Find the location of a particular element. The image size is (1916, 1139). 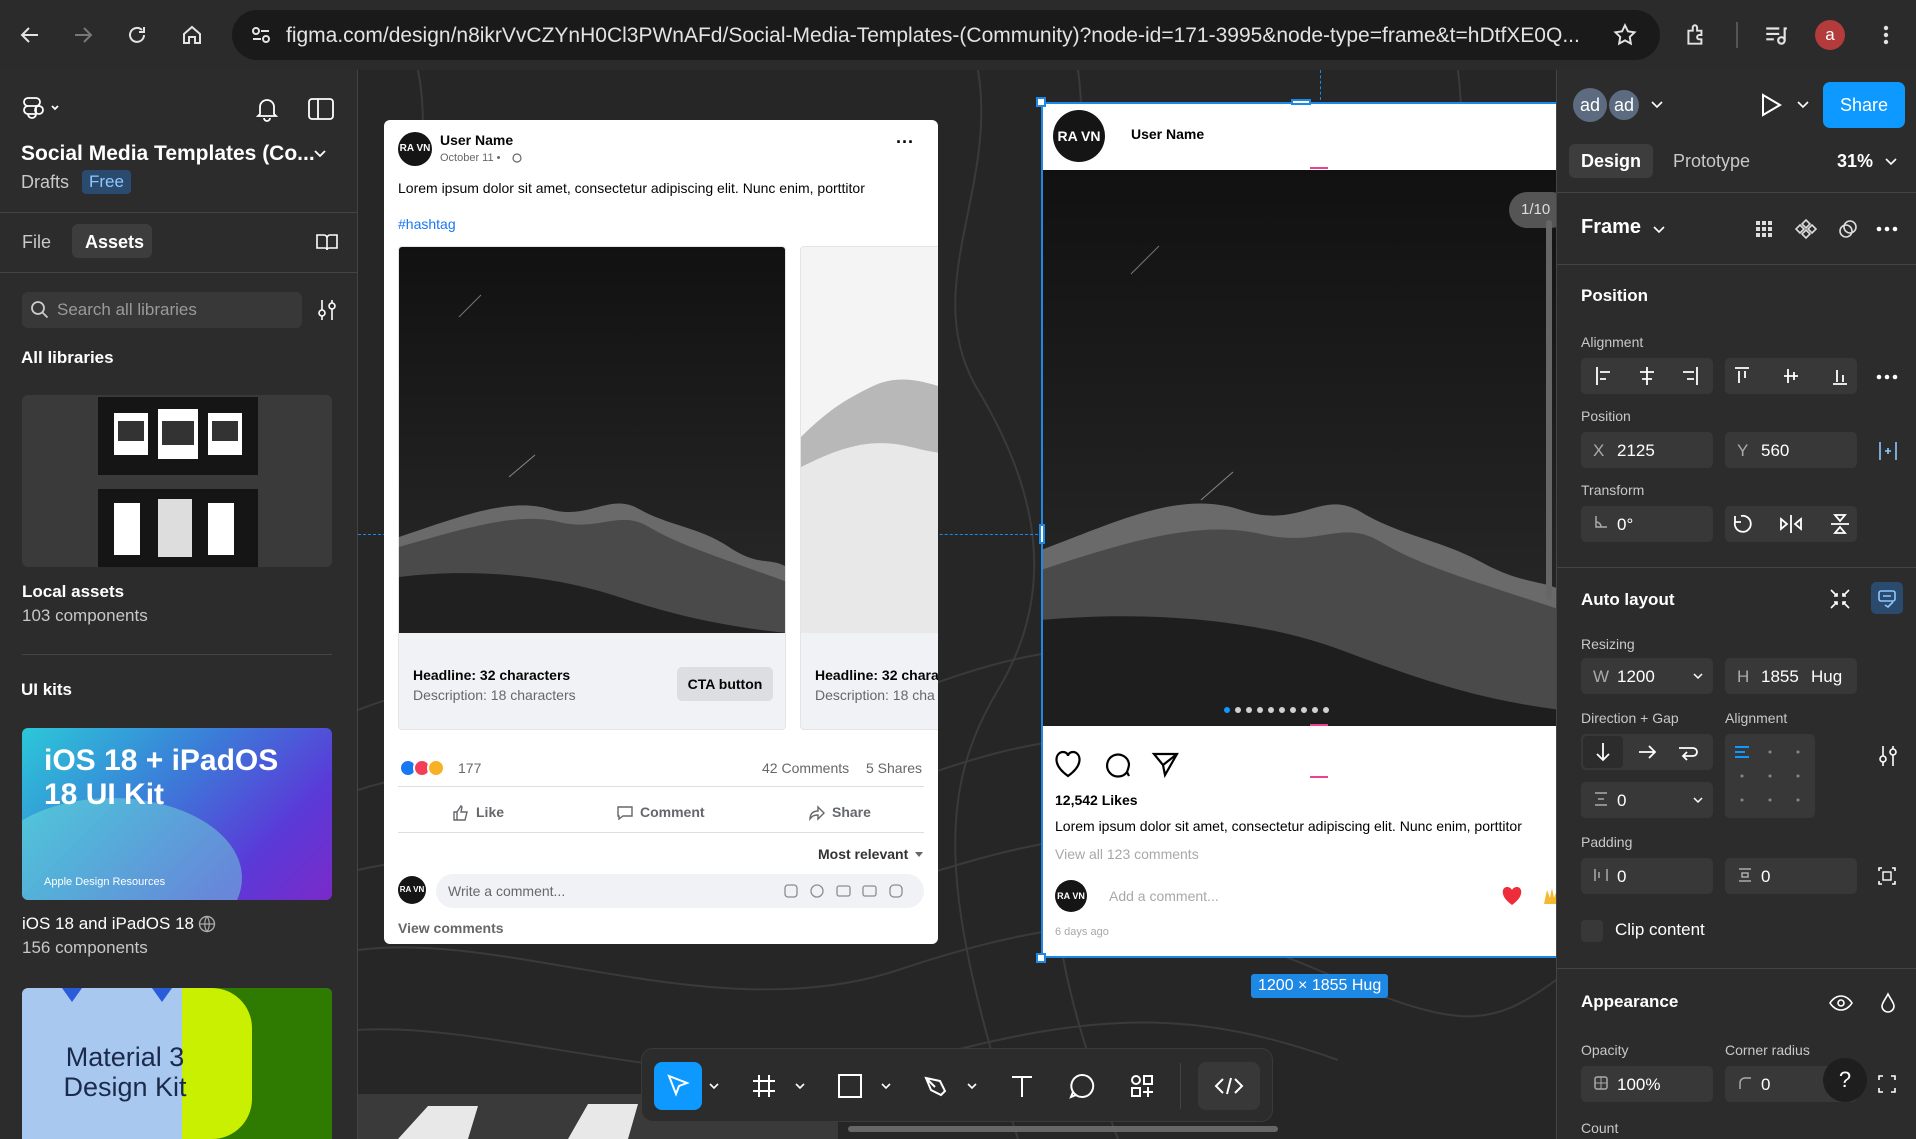

comment-bubble-icon is located at coordinates (1117, 764).